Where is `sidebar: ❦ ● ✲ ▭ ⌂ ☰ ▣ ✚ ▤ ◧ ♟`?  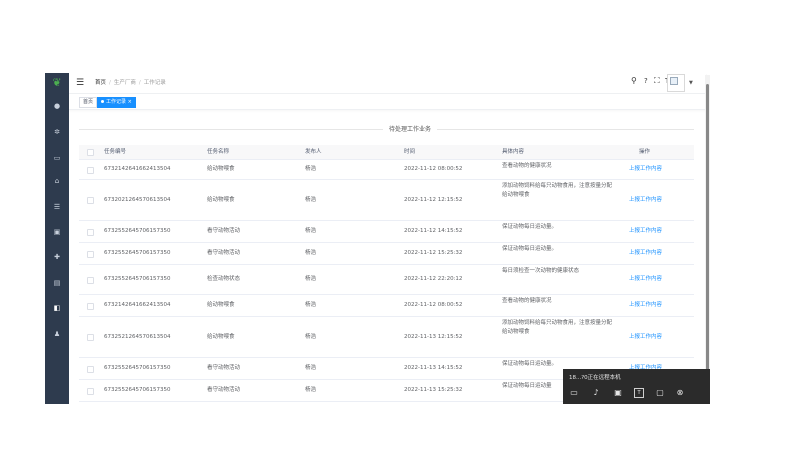
sidebar: ❦ ● ✲ ▭ ⌂ ☰ ▣ ✚ ▤ ◧ ♟ is located at coordinates (57, 238).